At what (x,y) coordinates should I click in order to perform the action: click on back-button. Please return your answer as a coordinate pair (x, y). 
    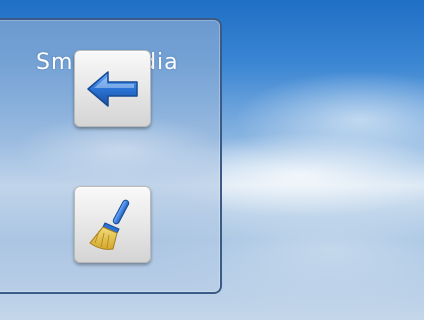
    Looking at the image, I should click on (112, 88).